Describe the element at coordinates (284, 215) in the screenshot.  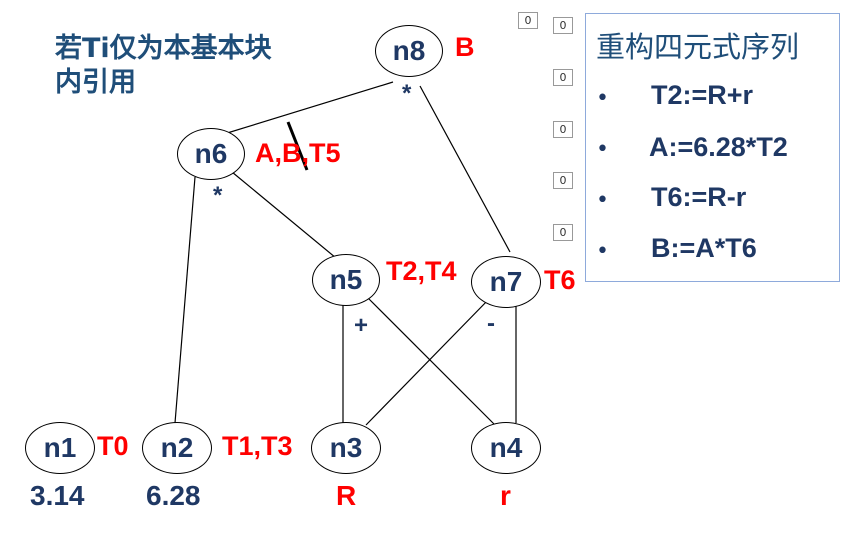
I see `edge-n6-n5` at that location.